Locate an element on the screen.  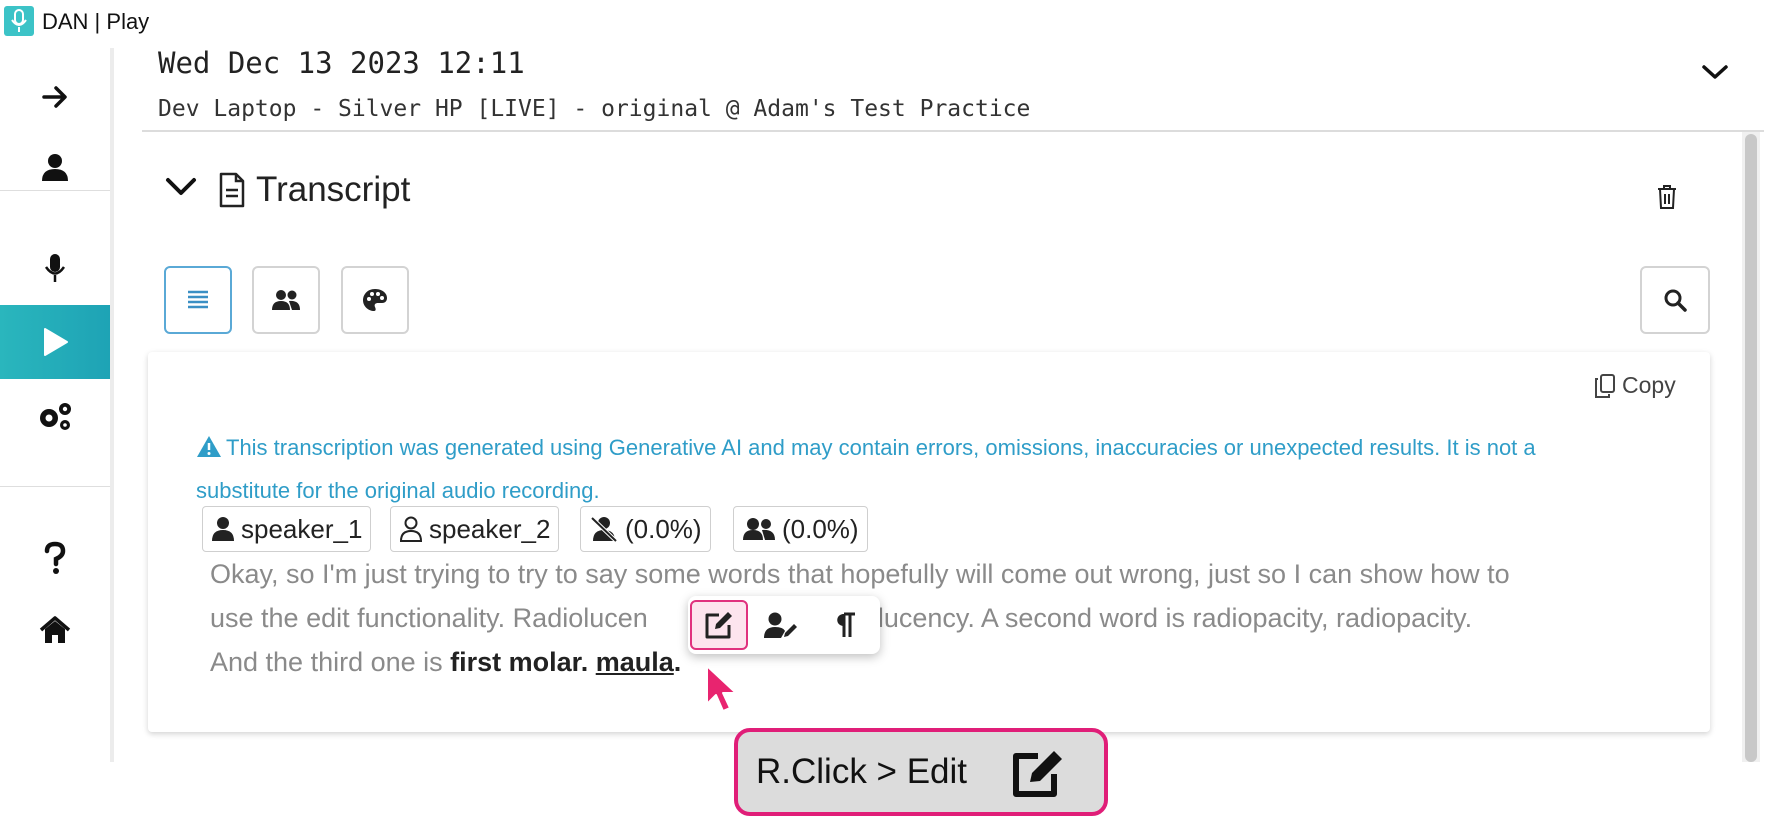
sidebar-item-help is located at coordinates (55, 558).